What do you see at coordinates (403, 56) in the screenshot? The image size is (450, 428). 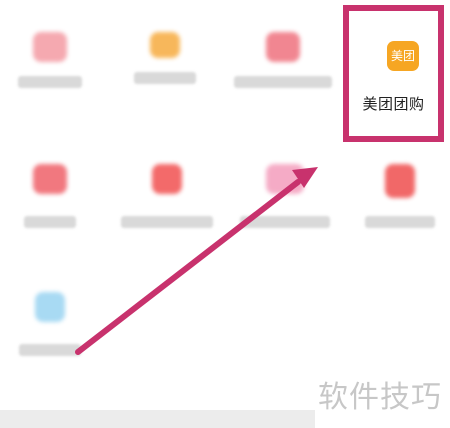 I see `meituan-app-icon: 美团` at bounding box center [403, 56].